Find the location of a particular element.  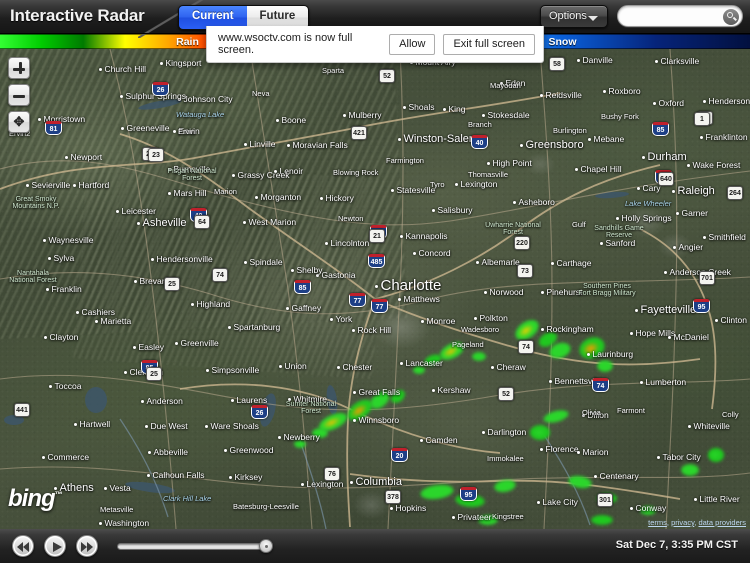

expand-arrows-icon: ✥ is located at coordinates (19, 121).